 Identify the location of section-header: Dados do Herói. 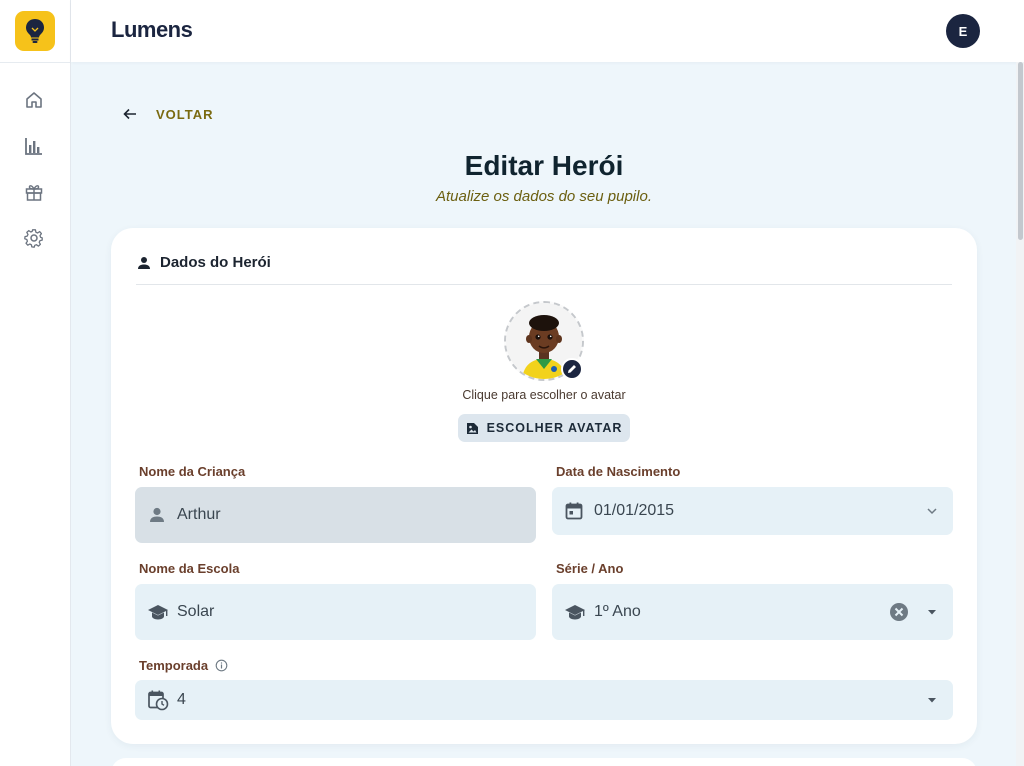
(203, 262).